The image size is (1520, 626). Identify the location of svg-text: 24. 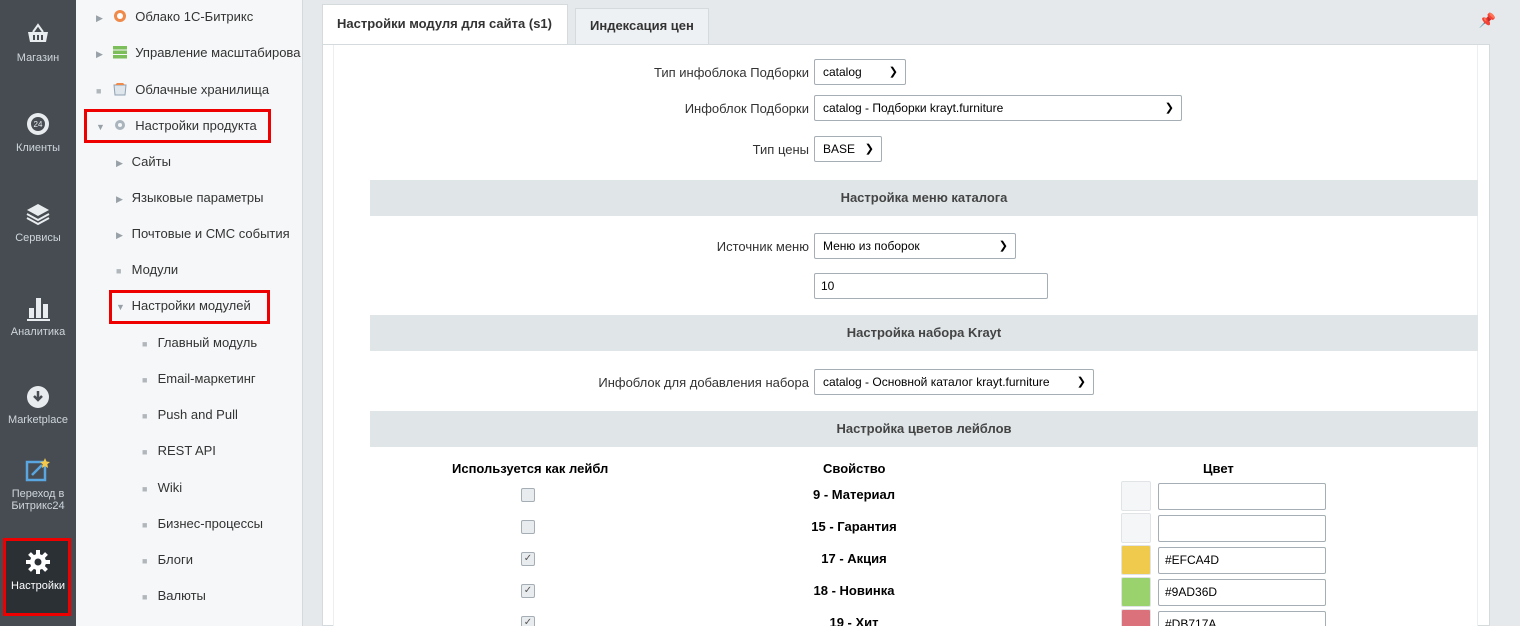
(38, 124).